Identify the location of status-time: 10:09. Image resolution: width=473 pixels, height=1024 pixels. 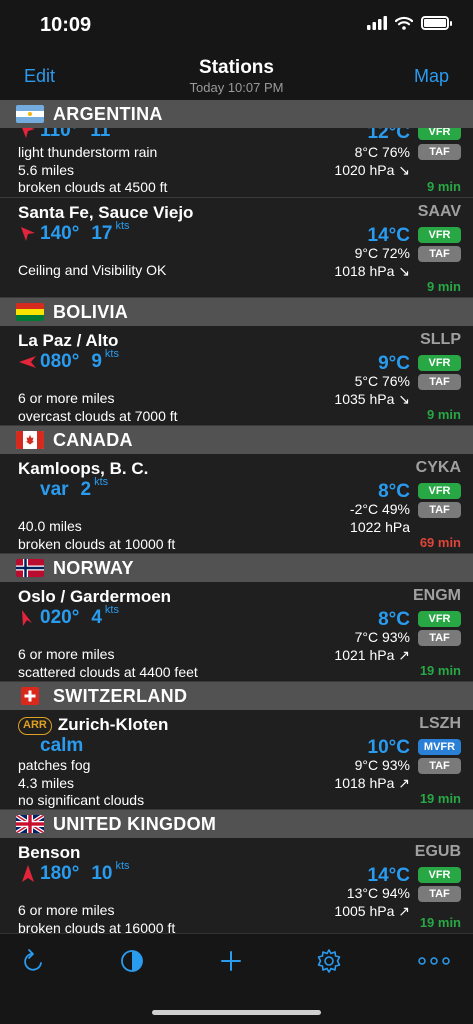
(66, 25).